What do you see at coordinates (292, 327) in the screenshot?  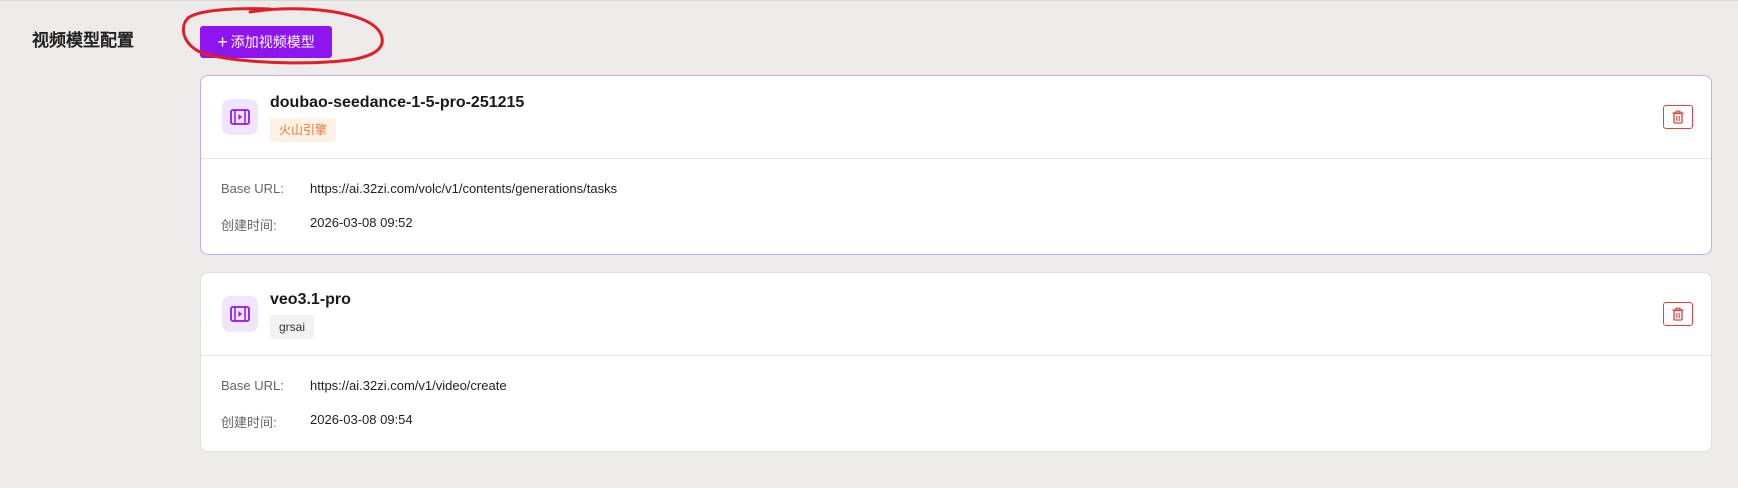 I see `provider-tag: grsai` at bounding box center [292, 327].